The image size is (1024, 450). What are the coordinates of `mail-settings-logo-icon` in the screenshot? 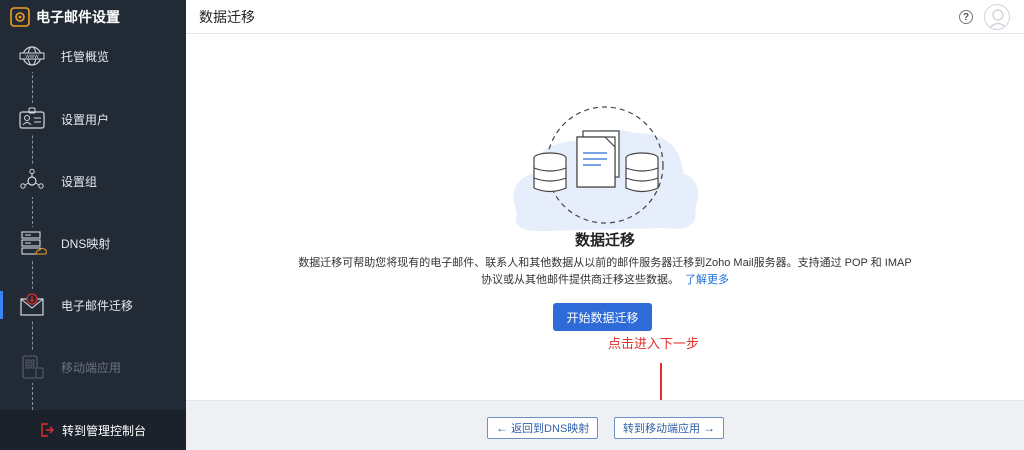 It's located at (20, 17).